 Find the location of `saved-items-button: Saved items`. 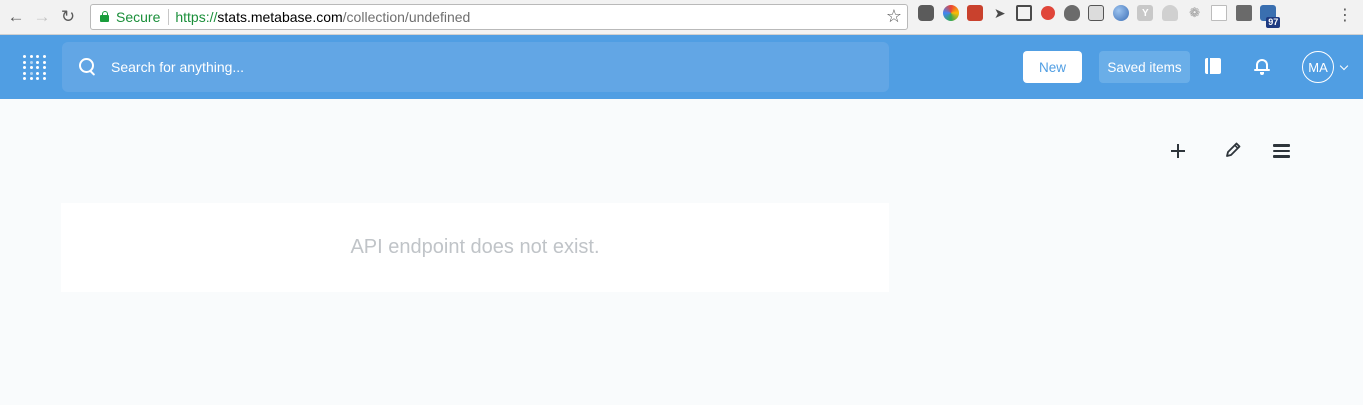

saved-items-button: Saved items is located at coordinates (1144, 67).